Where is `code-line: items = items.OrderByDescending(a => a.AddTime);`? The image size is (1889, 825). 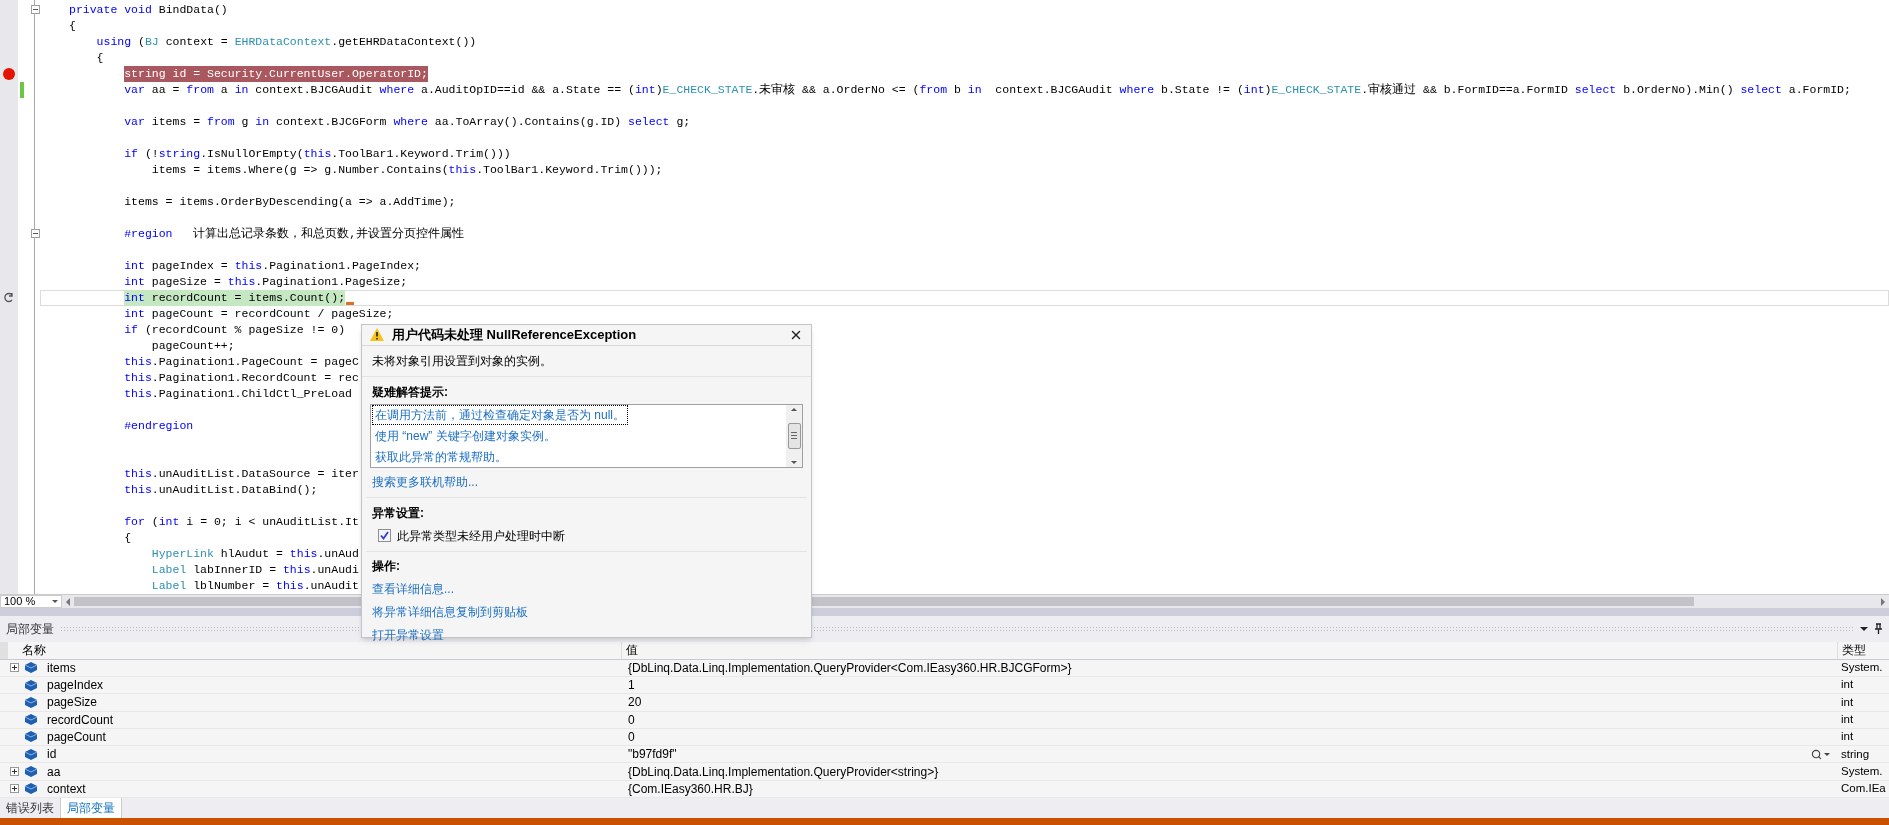 code-line: items = items.OrderByDescending(a => a.AddTime); is located at coordinates (290, 202).